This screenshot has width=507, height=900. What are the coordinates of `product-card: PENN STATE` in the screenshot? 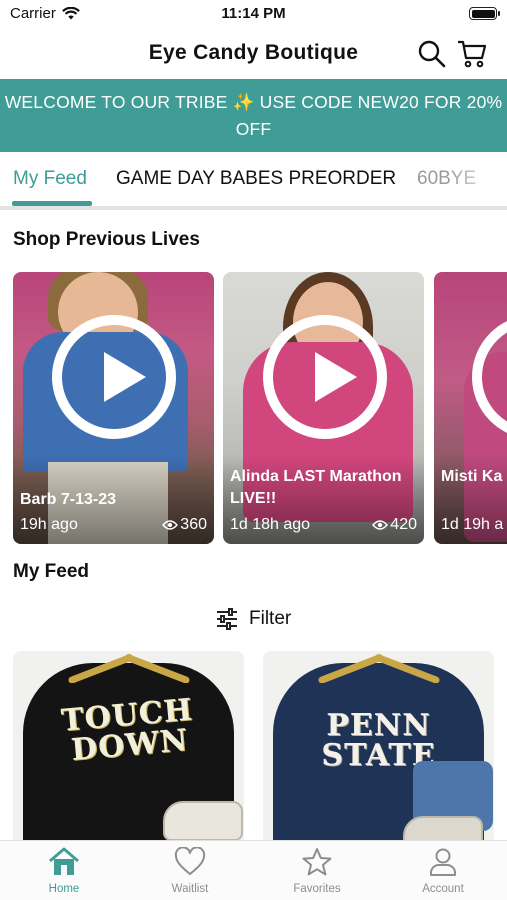 It's located at (378, 751).